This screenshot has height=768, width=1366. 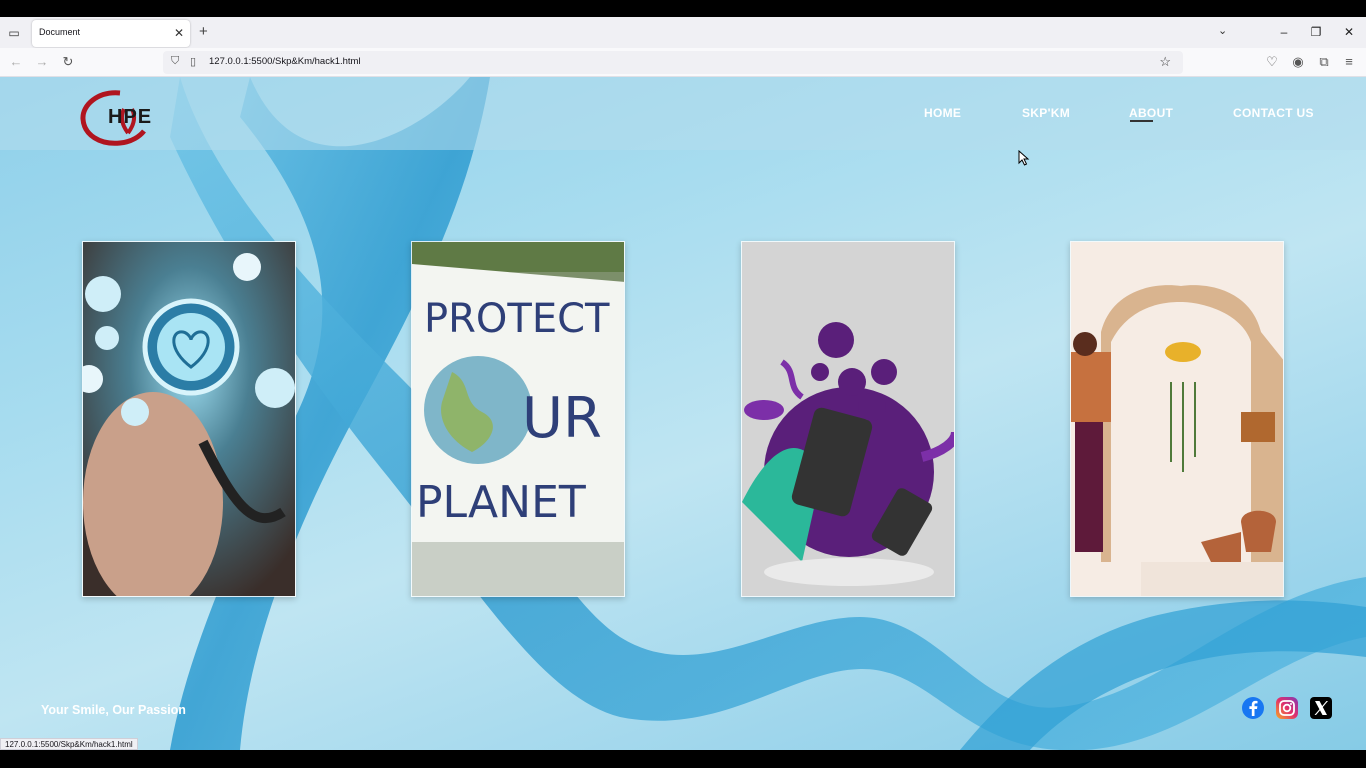 What do you see at coordinates (42, 62) in the screenshot?
I see `forward-icon: →` at bounding box center [42, 62].